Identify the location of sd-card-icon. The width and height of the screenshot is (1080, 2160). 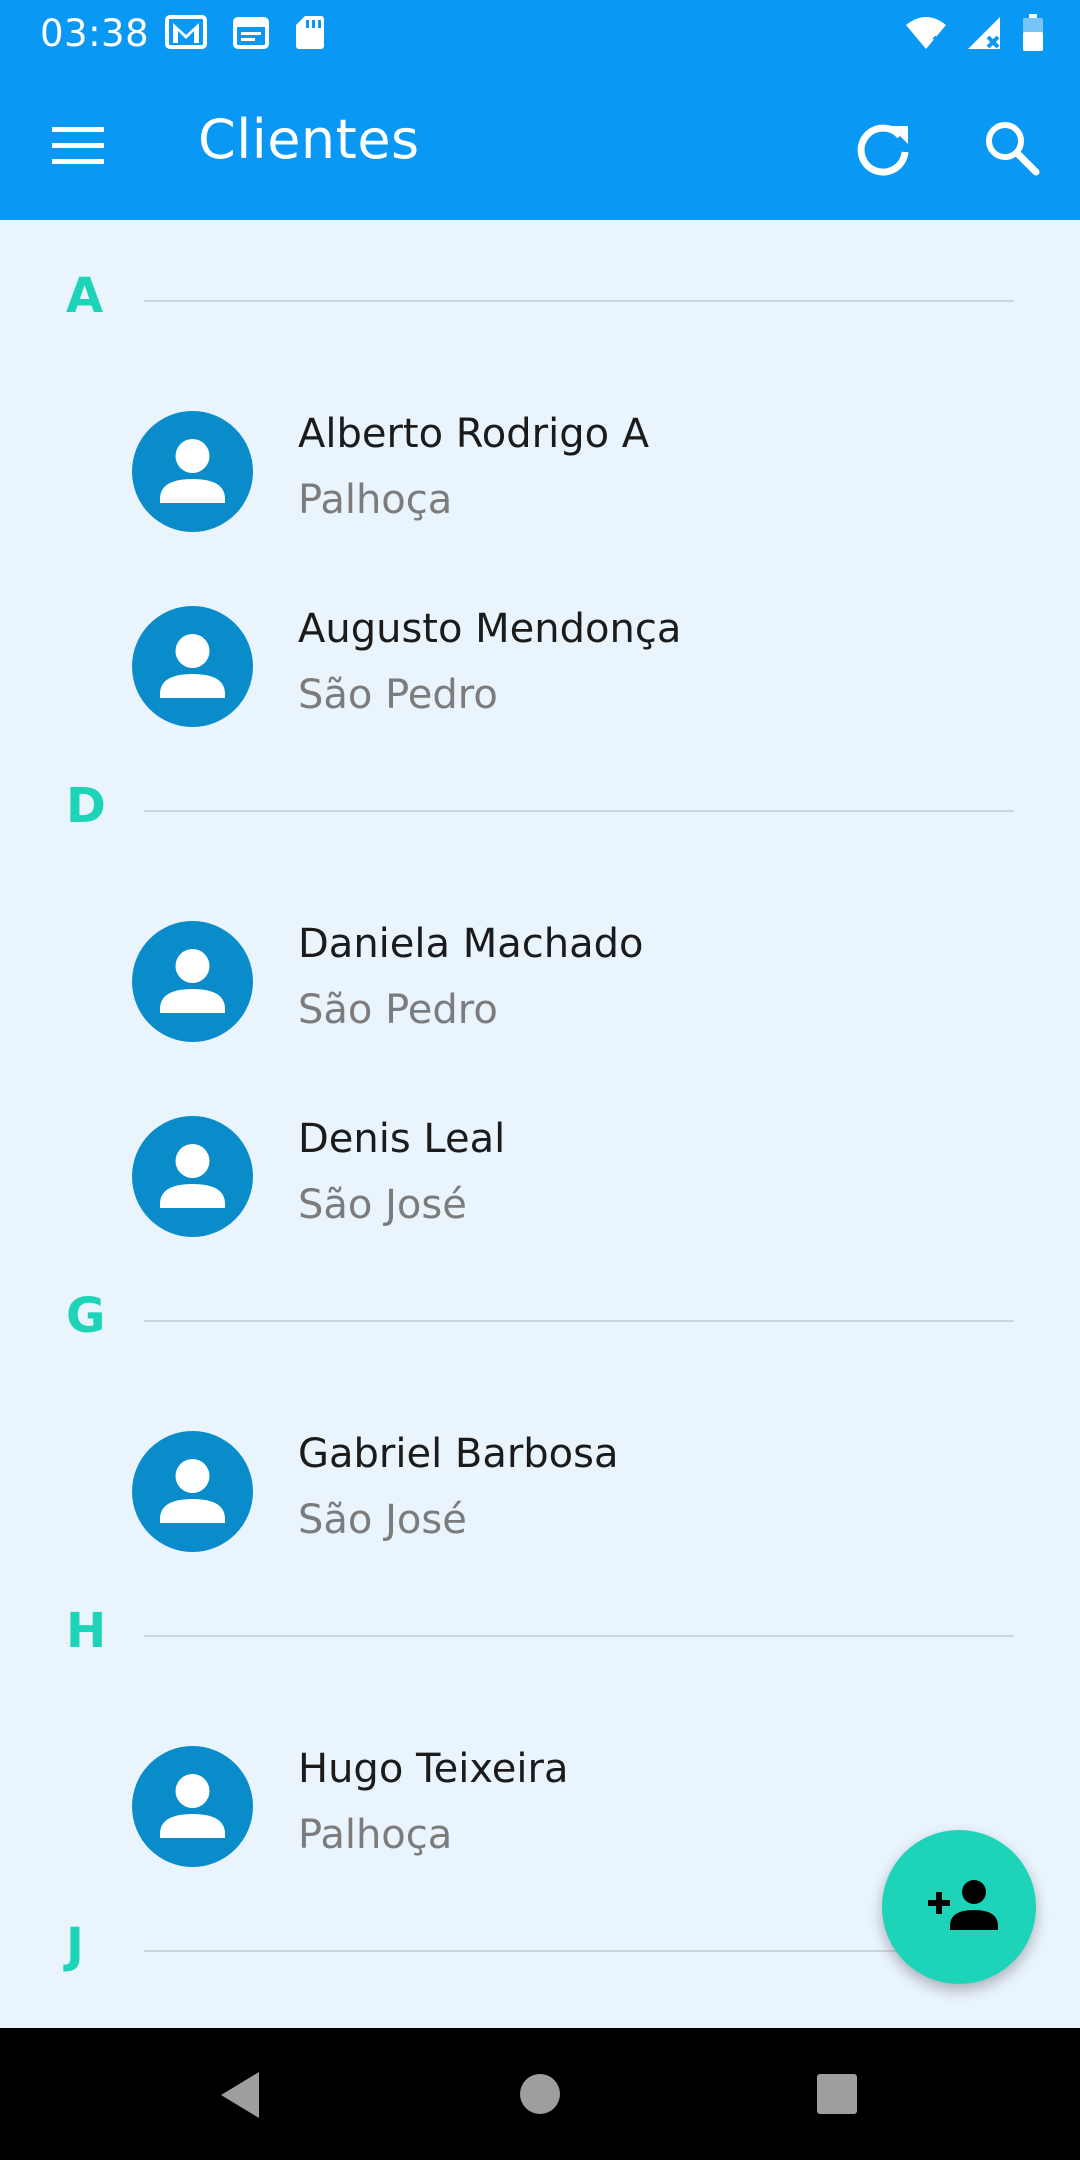
(310, 34).